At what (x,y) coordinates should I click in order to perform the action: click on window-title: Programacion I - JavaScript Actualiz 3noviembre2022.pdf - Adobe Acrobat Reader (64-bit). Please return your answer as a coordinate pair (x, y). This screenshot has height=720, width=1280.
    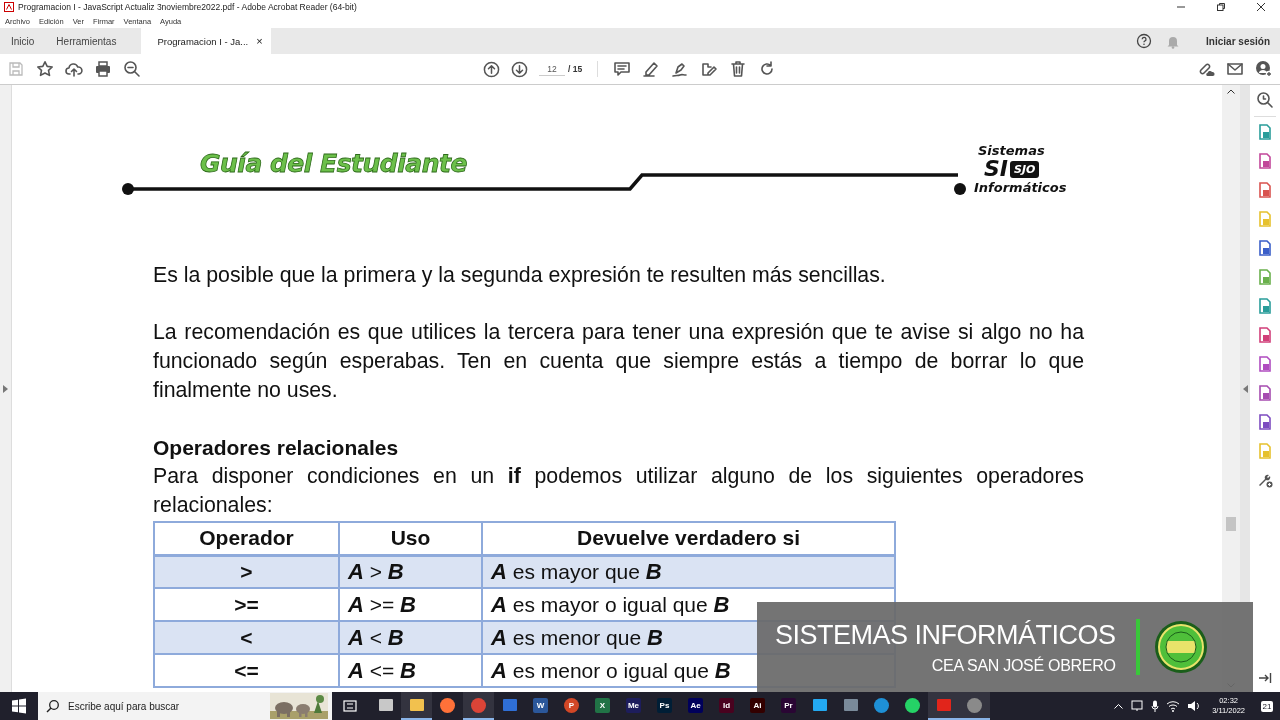
    Looking at the image, I should click on (188, 7).